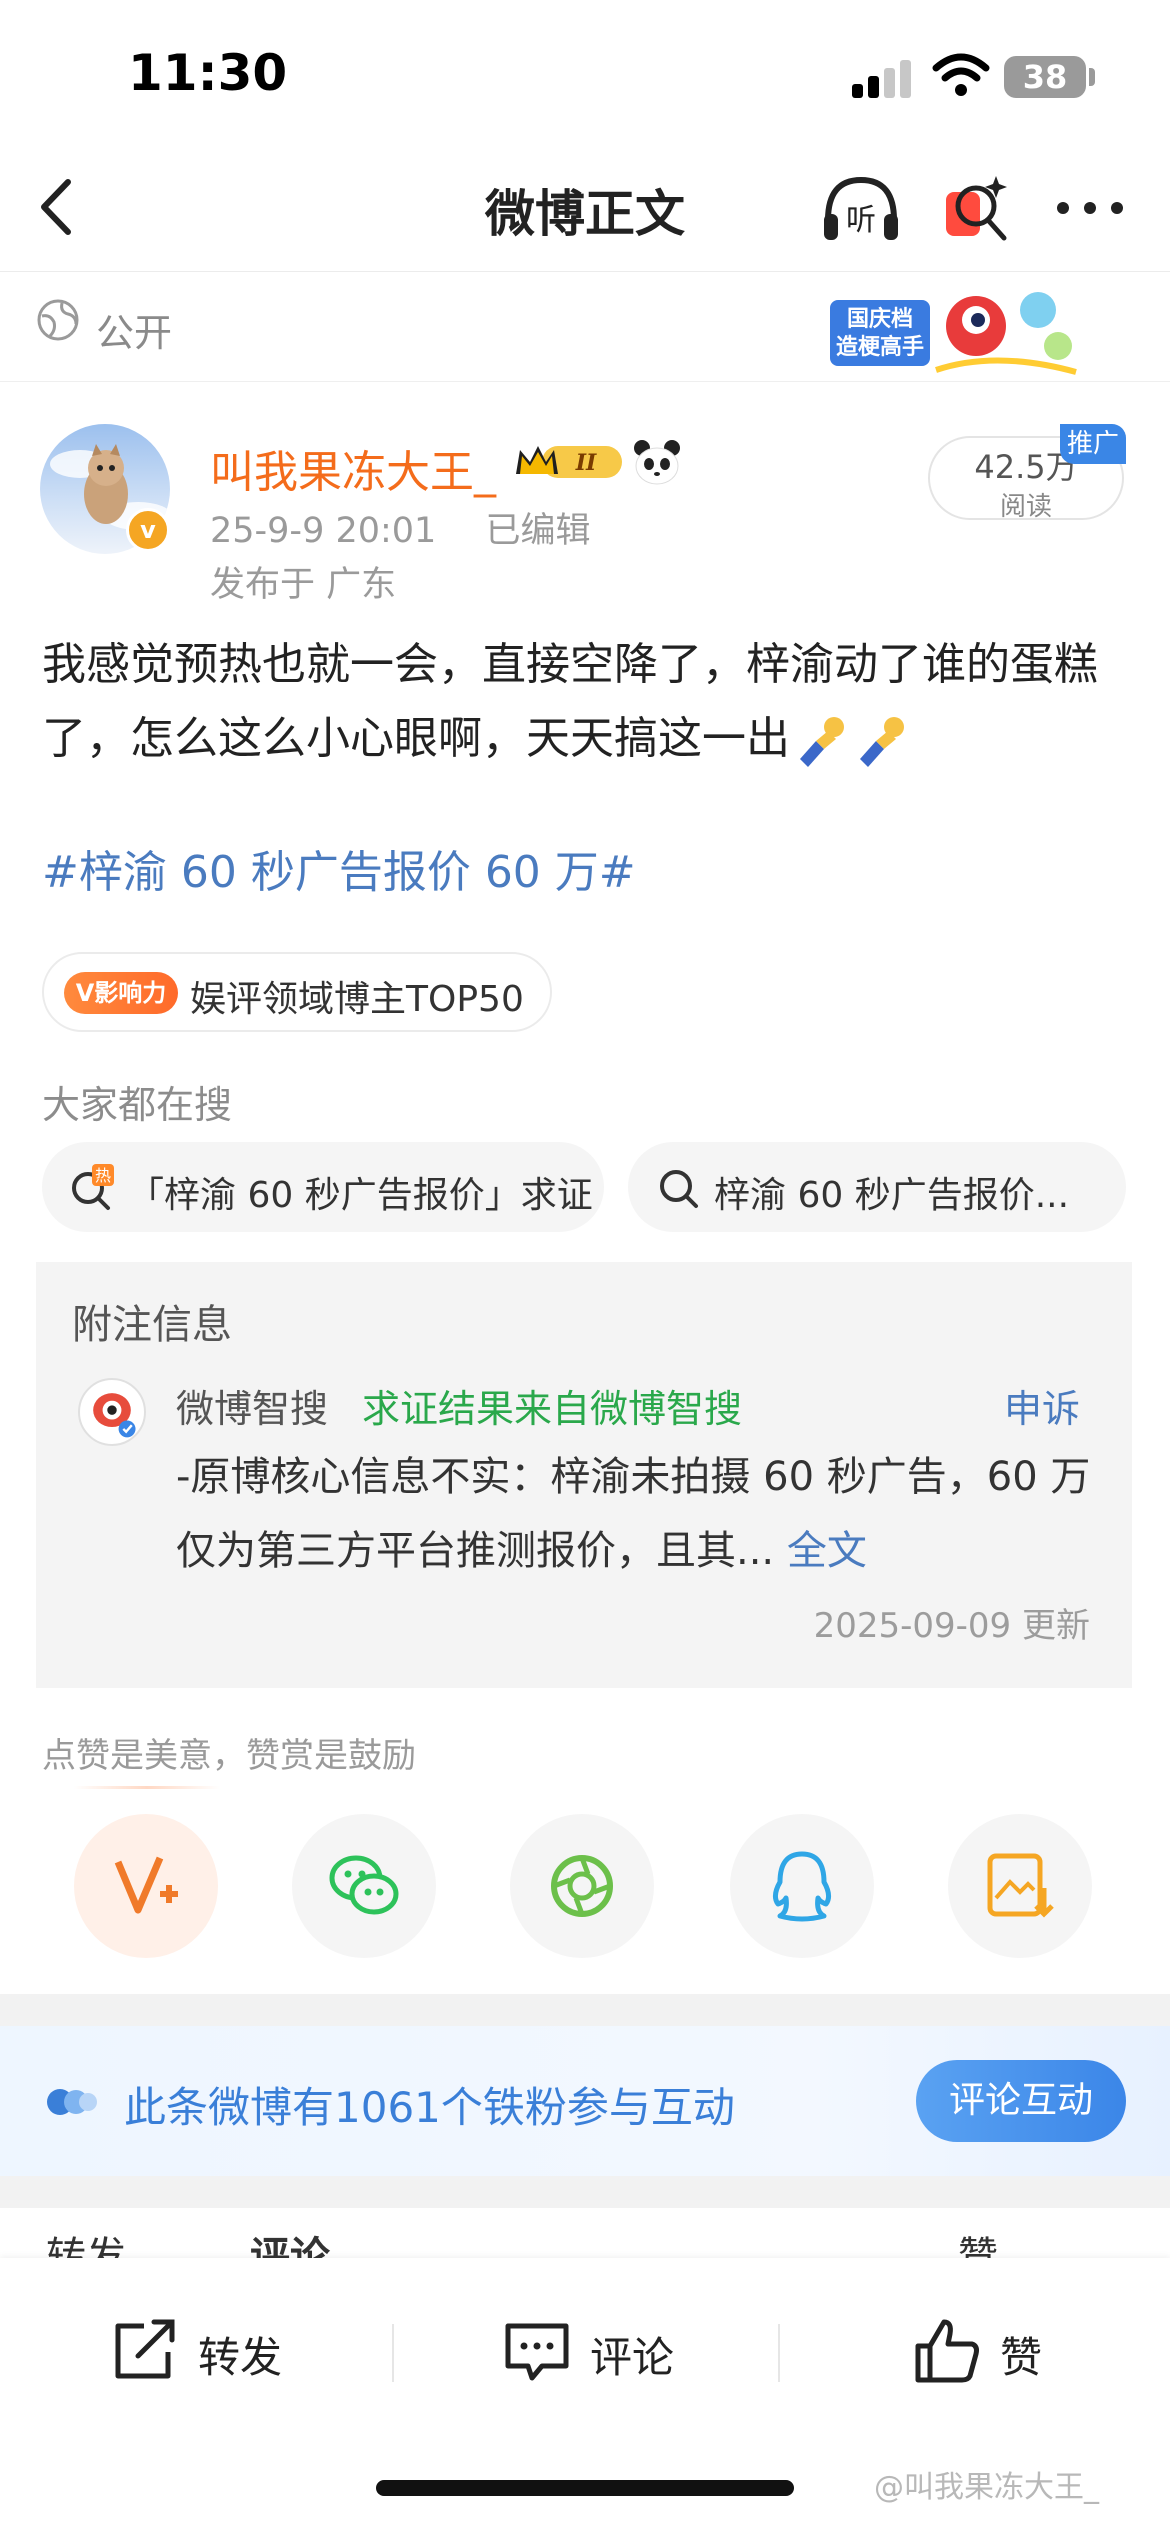  Describe the element at coordinates (1092, 77) in the screenshot. I see `battery-nub` at that location.